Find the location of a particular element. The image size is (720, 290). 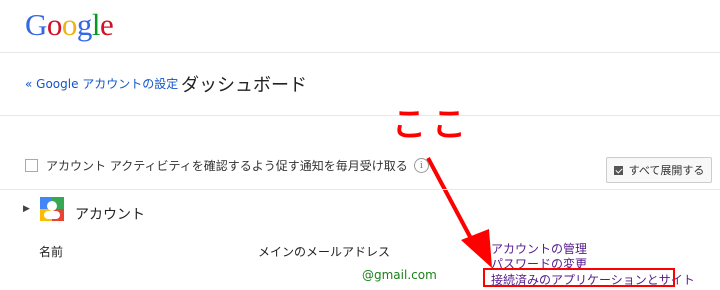

primary-email-value: @gmail.com is located at coordinates (399, 275).